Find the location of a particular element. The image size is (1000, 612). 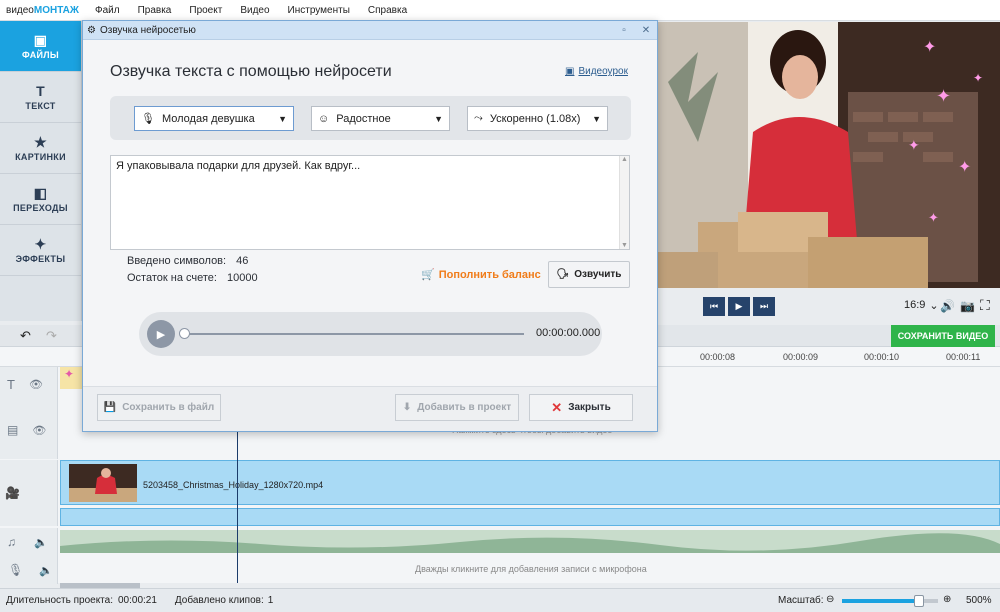

save-disk-icon: 💾 is located at coordinates (110, 407).